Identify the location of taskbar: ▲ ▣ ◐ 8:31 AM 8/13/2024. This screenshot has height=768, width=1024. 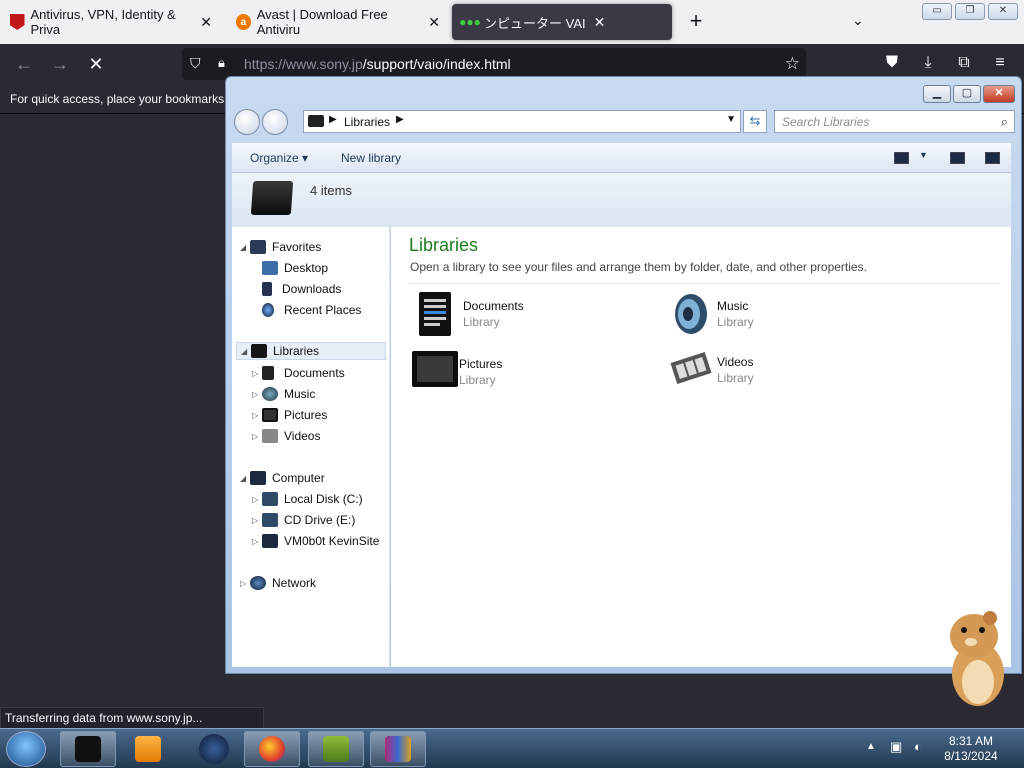
(512, 748).